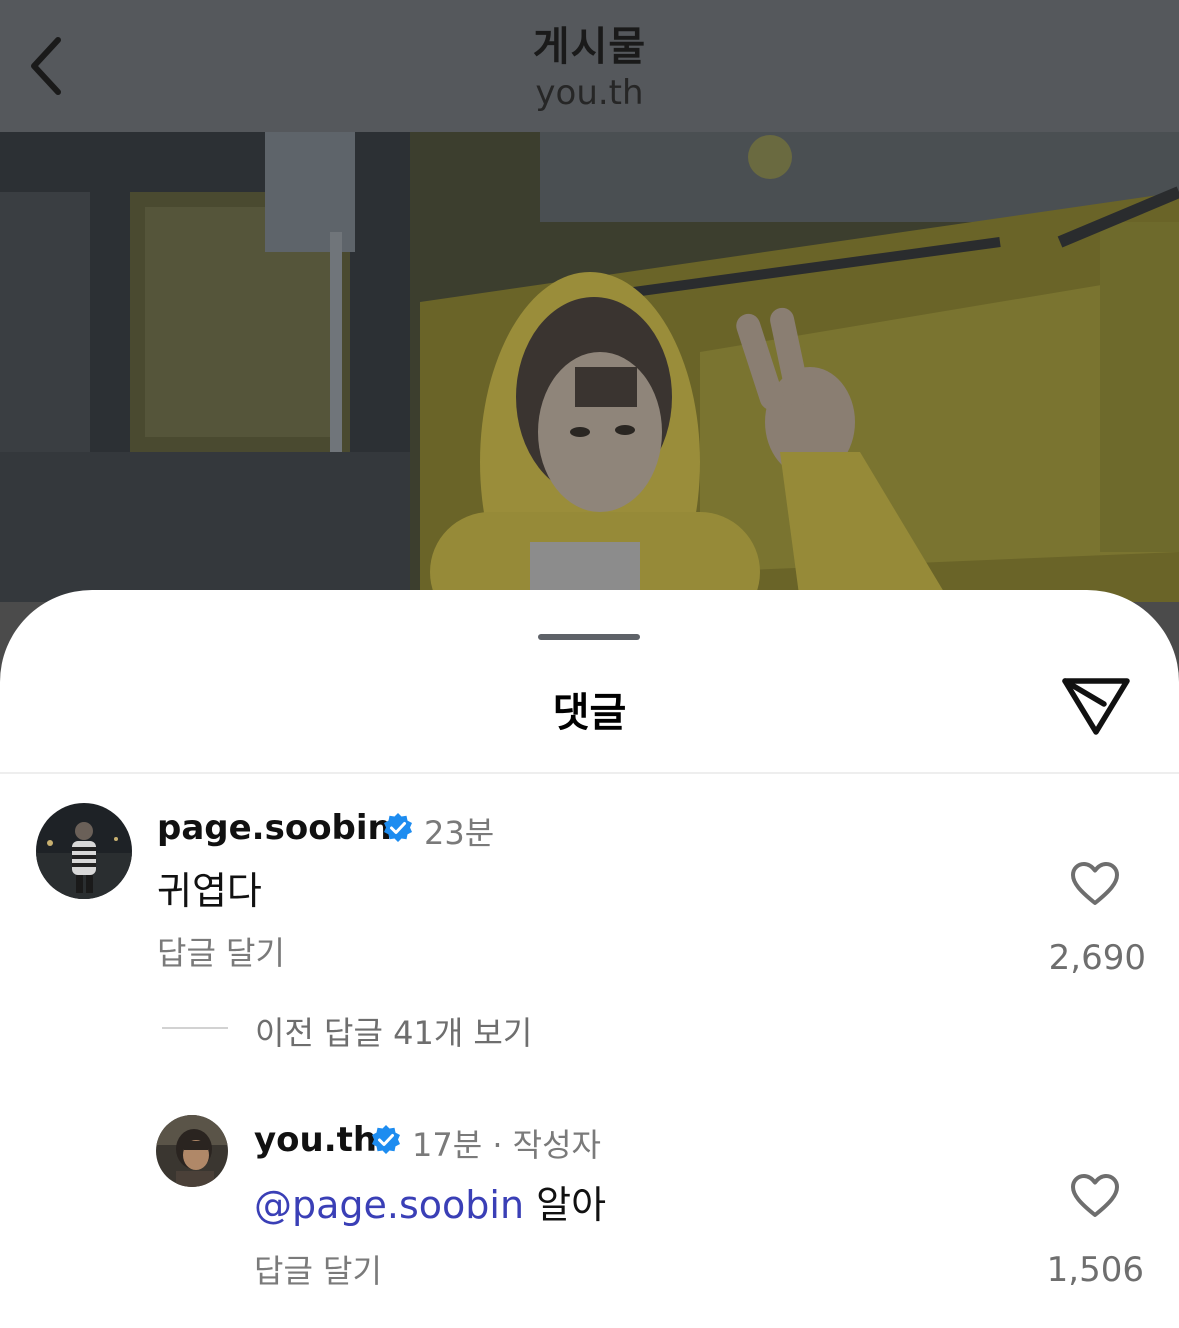  I want to click on like-count: 1,506, so click(1095, 1270).